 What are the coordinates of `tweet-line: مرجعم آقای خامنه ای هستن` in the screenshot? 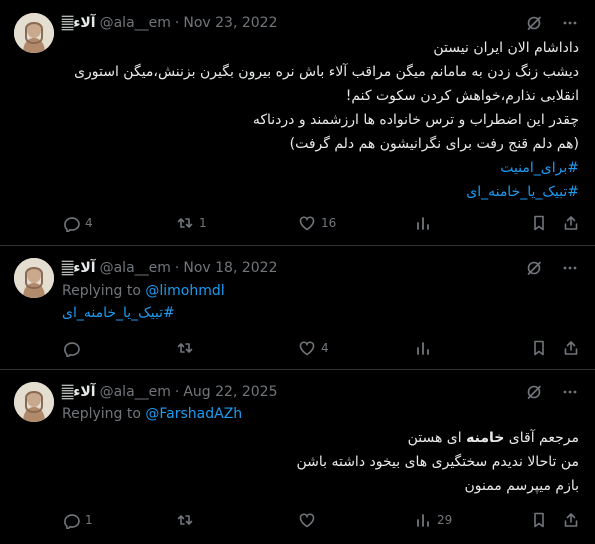 It's located at (319, 438).